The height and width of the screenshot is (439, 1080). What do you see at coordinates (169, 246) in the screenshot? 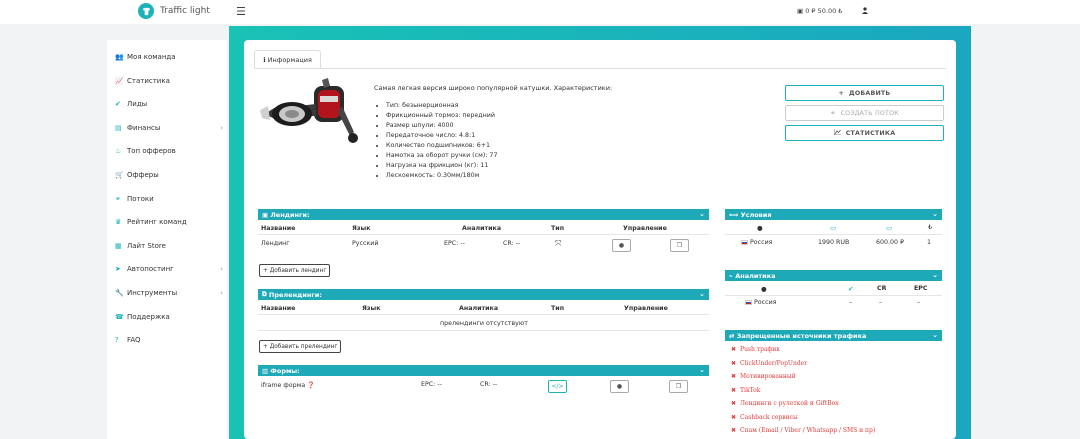
I see `sidebar-item: ▦ Лайт Store` at bounding box center [169, 246].